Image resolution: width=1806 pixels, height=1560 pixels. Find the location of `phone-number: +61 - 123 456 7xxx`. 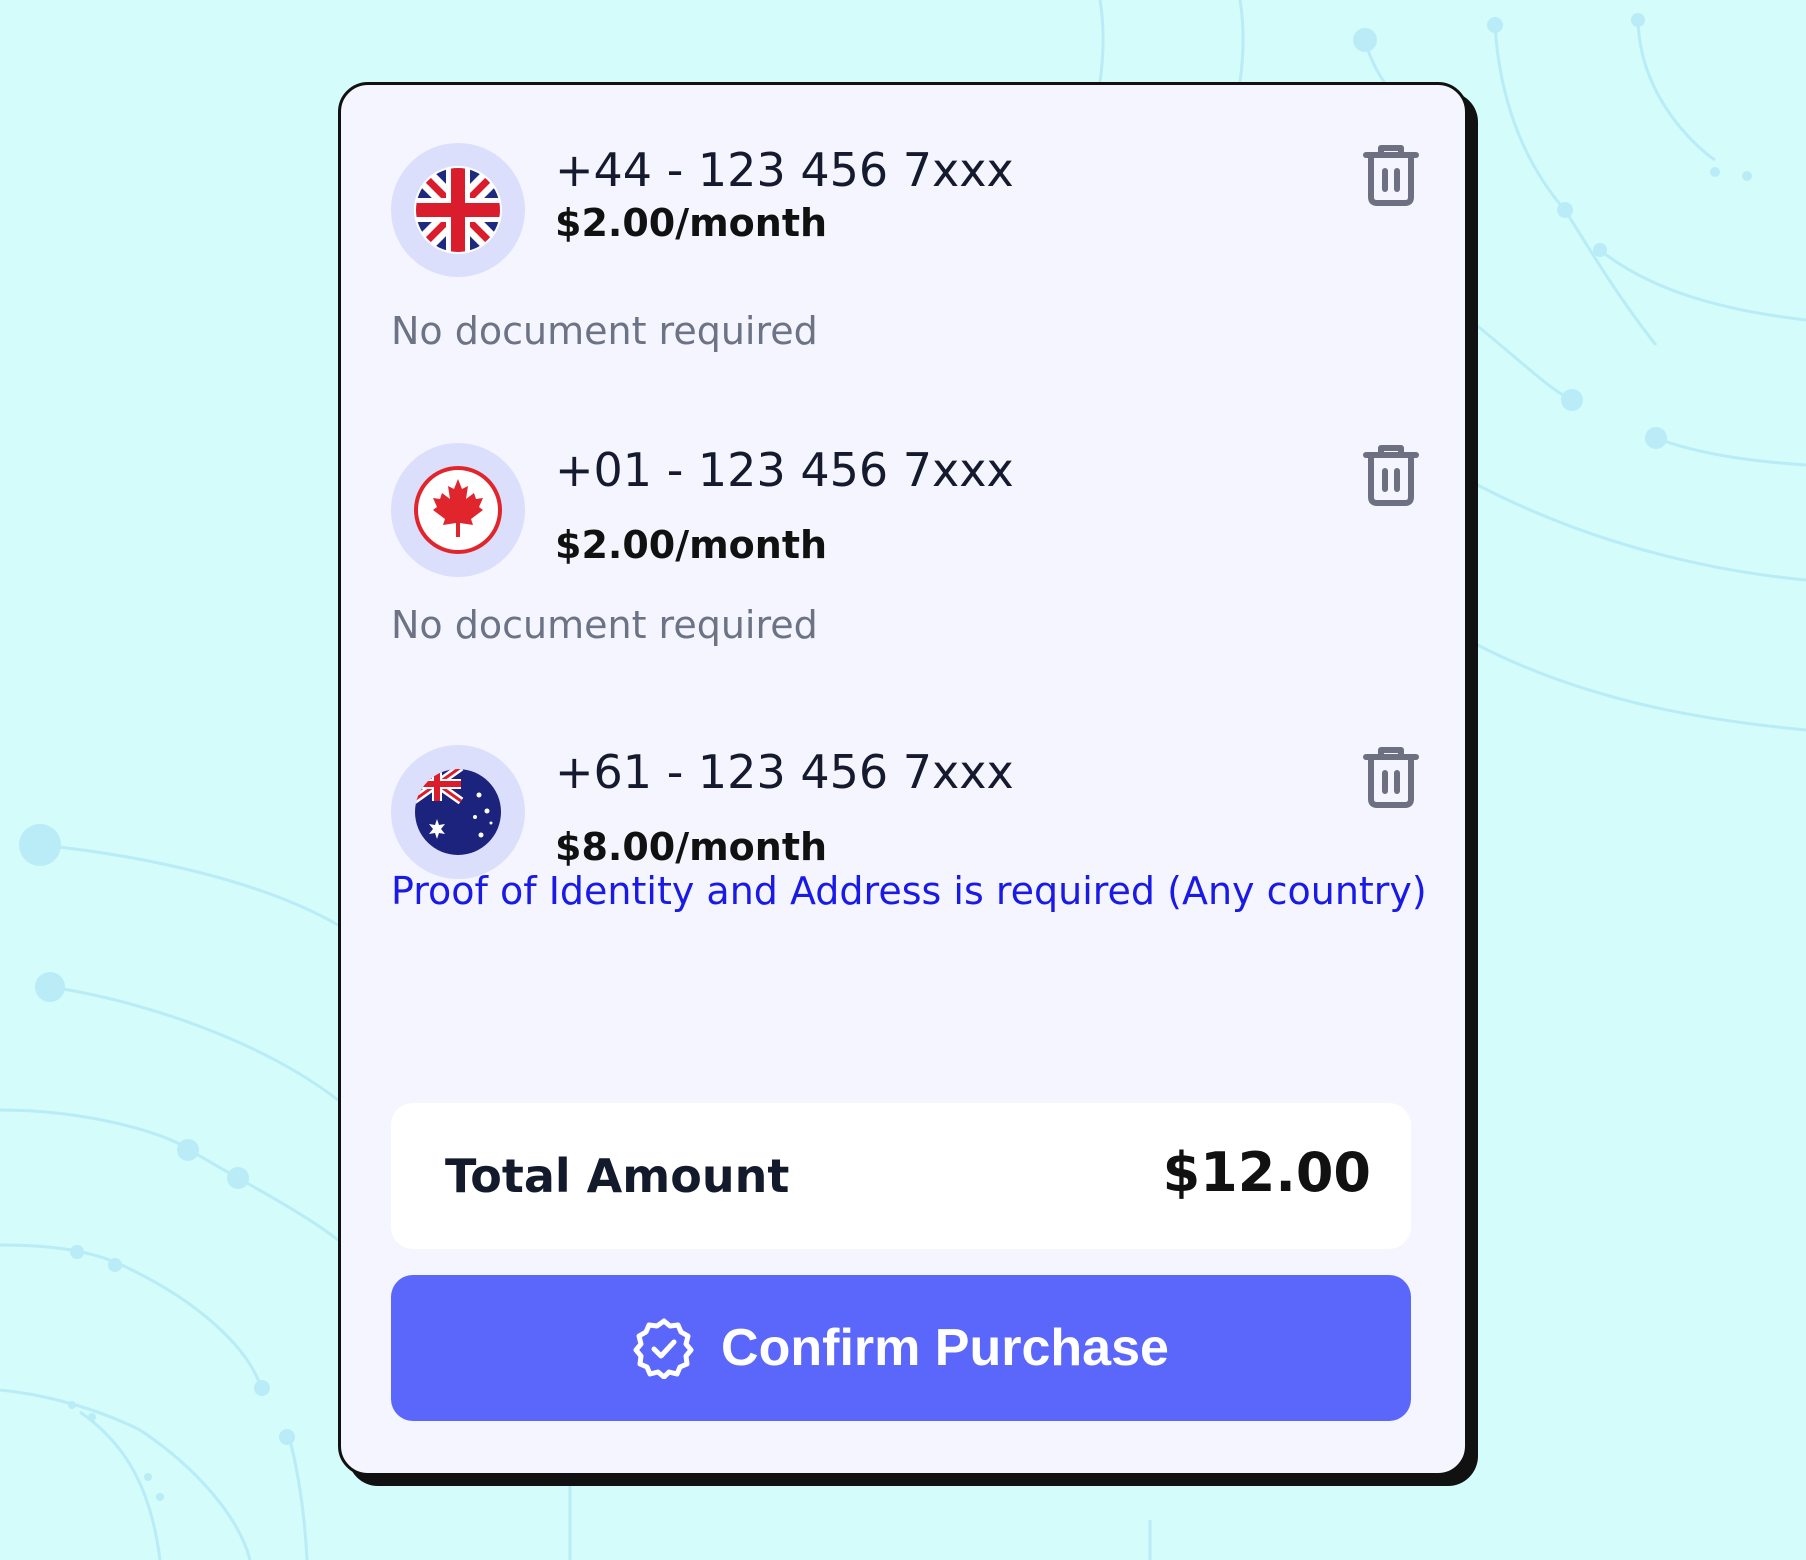

phone-number: +61 - 123 456 7xxx is located at coordinates (784, 772).